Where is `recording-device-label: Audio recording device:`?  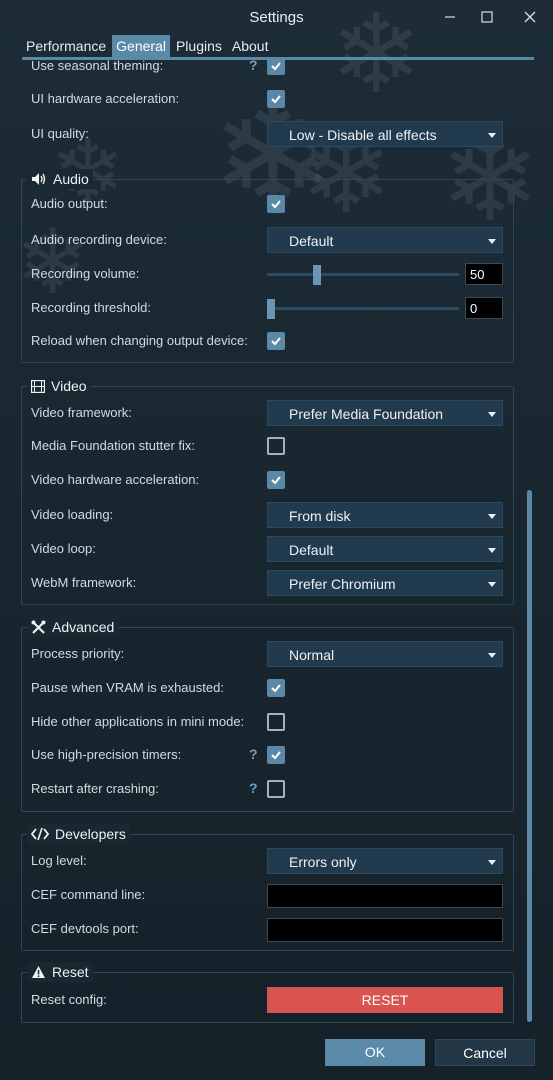 recording-device-label: Audio recording device: is located at coordinates (99, 239).